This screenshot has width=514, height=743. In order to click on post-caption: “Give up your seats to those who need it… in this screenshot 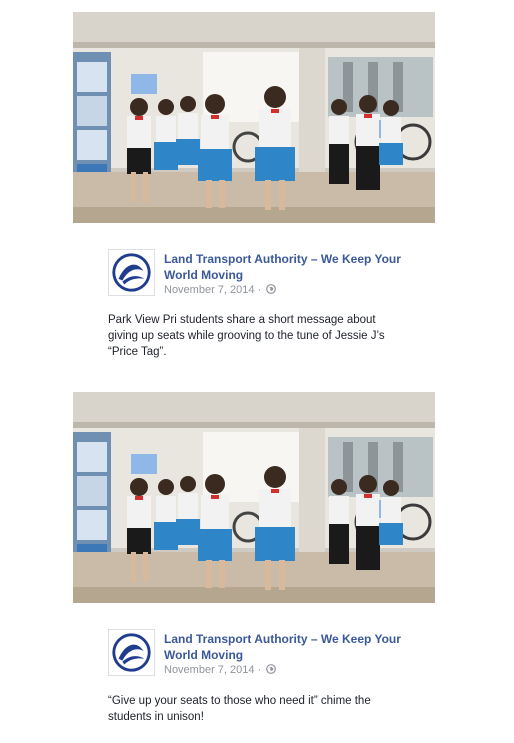, I will do `click(239, 709)`.